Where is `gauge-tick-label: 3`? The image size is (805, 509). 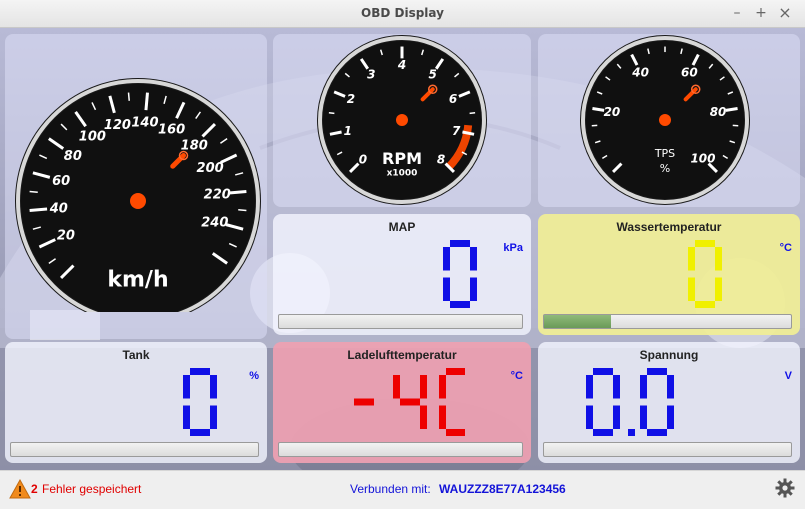 gauge-tick-label: 3 is located at coordinates (371, 74).